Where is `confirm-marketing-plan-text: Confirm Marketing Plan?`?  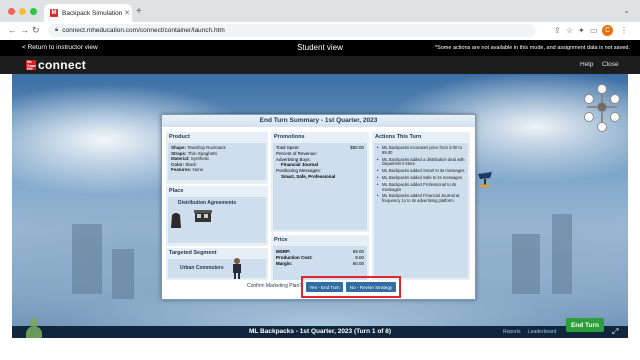 confirm-marketing-plan-text: Confirm Marketing Plan? is located at coordinates (275, 286).